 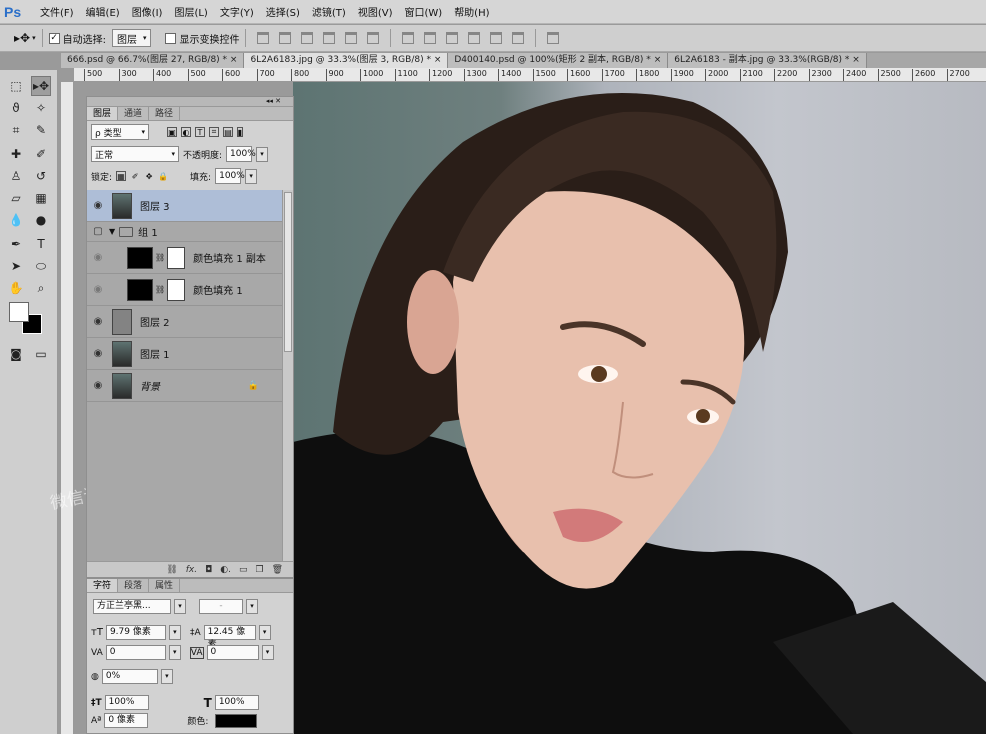 What do you see at coordinates (120, 132) in the screenshot?
I see `layer-filter-dropdown: ρ 类型 ▾` at bounding box center [120, 132].